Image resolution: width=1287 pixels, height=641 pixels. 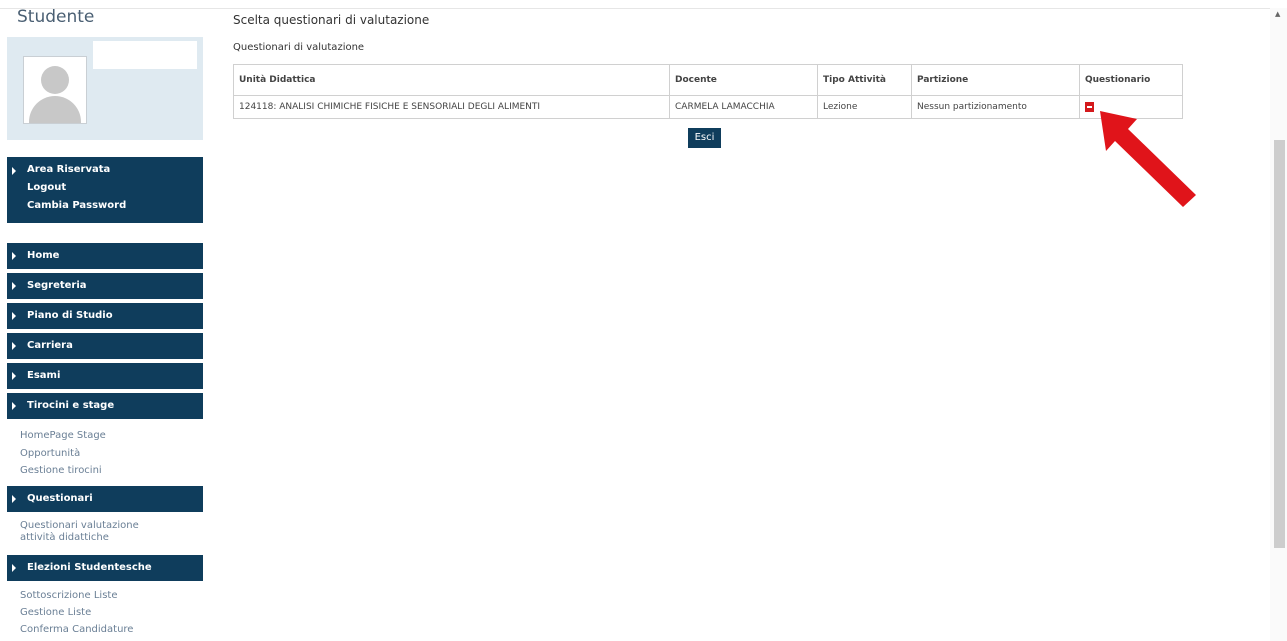 I want to click on menu-item-segreteria: Segreteria, so click(x=105, y=286).